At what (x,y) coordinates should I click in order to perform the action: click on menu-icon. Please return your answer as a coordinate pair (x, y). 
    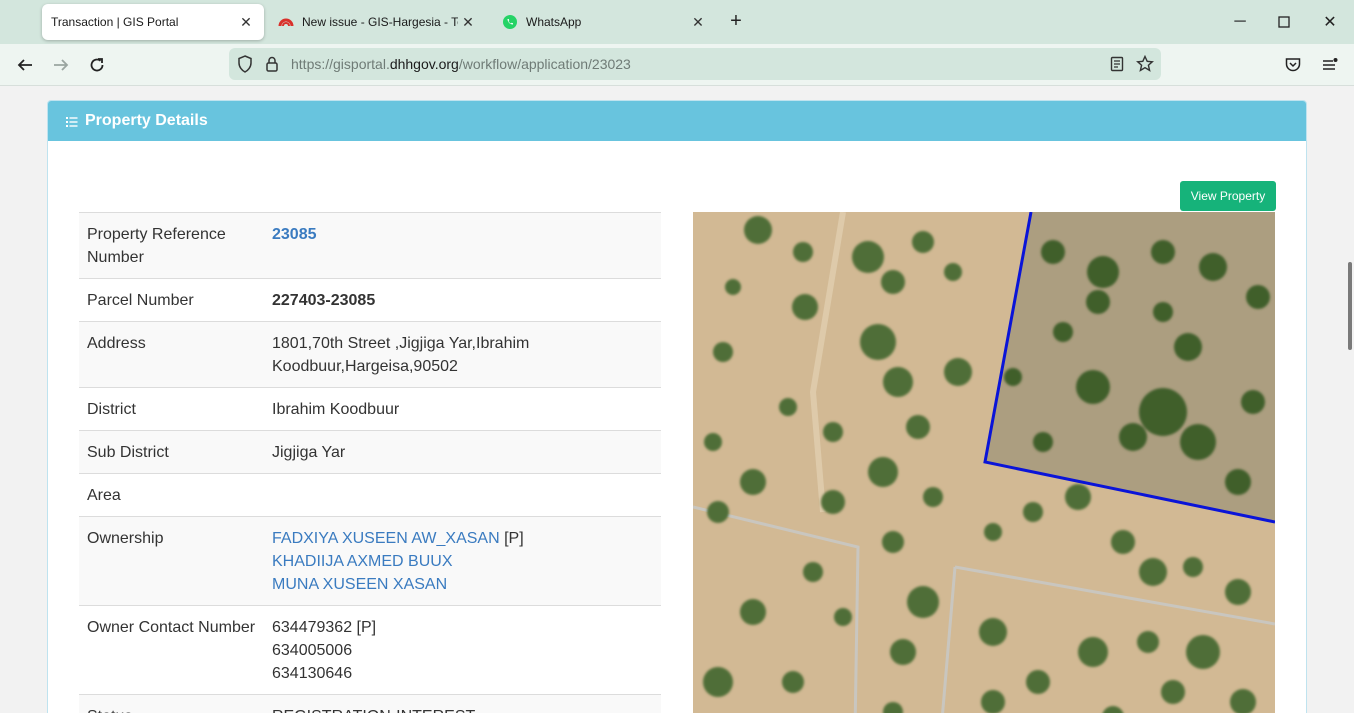
    Looking at the image, I should click on (1329, 65).